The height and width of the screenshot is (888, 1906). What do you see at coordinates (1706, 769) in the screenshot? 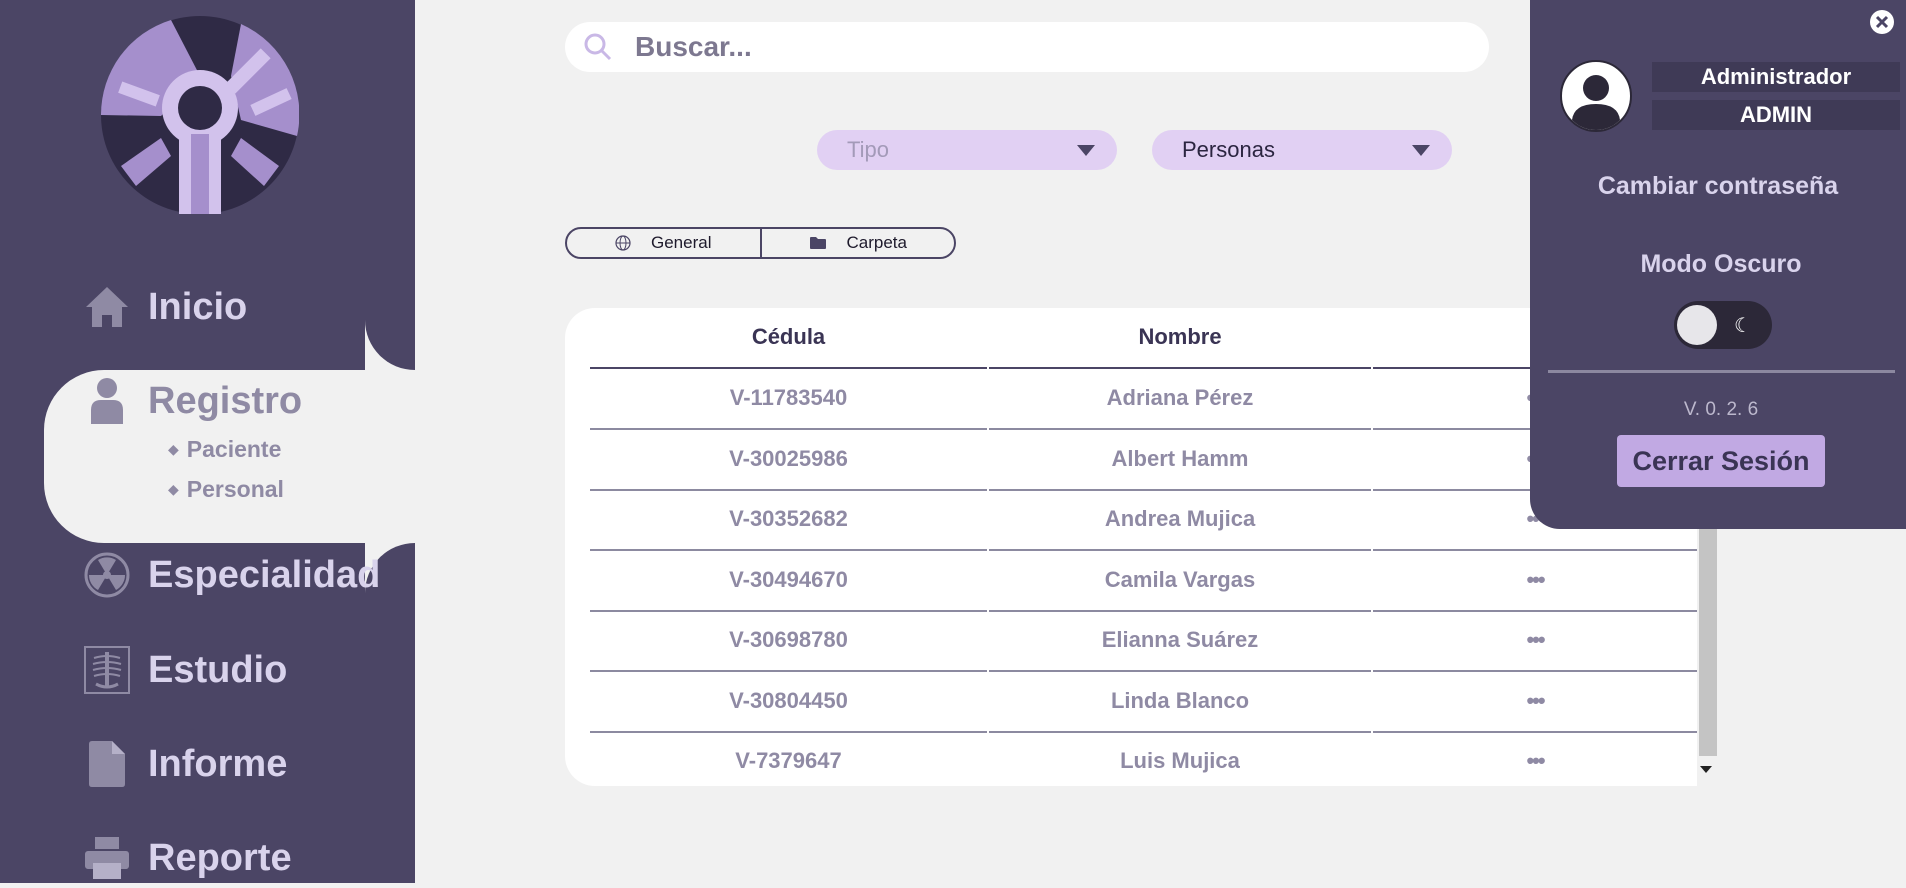
I see `scroll-down-arrow-icon` at bounding box center [1706, 769].